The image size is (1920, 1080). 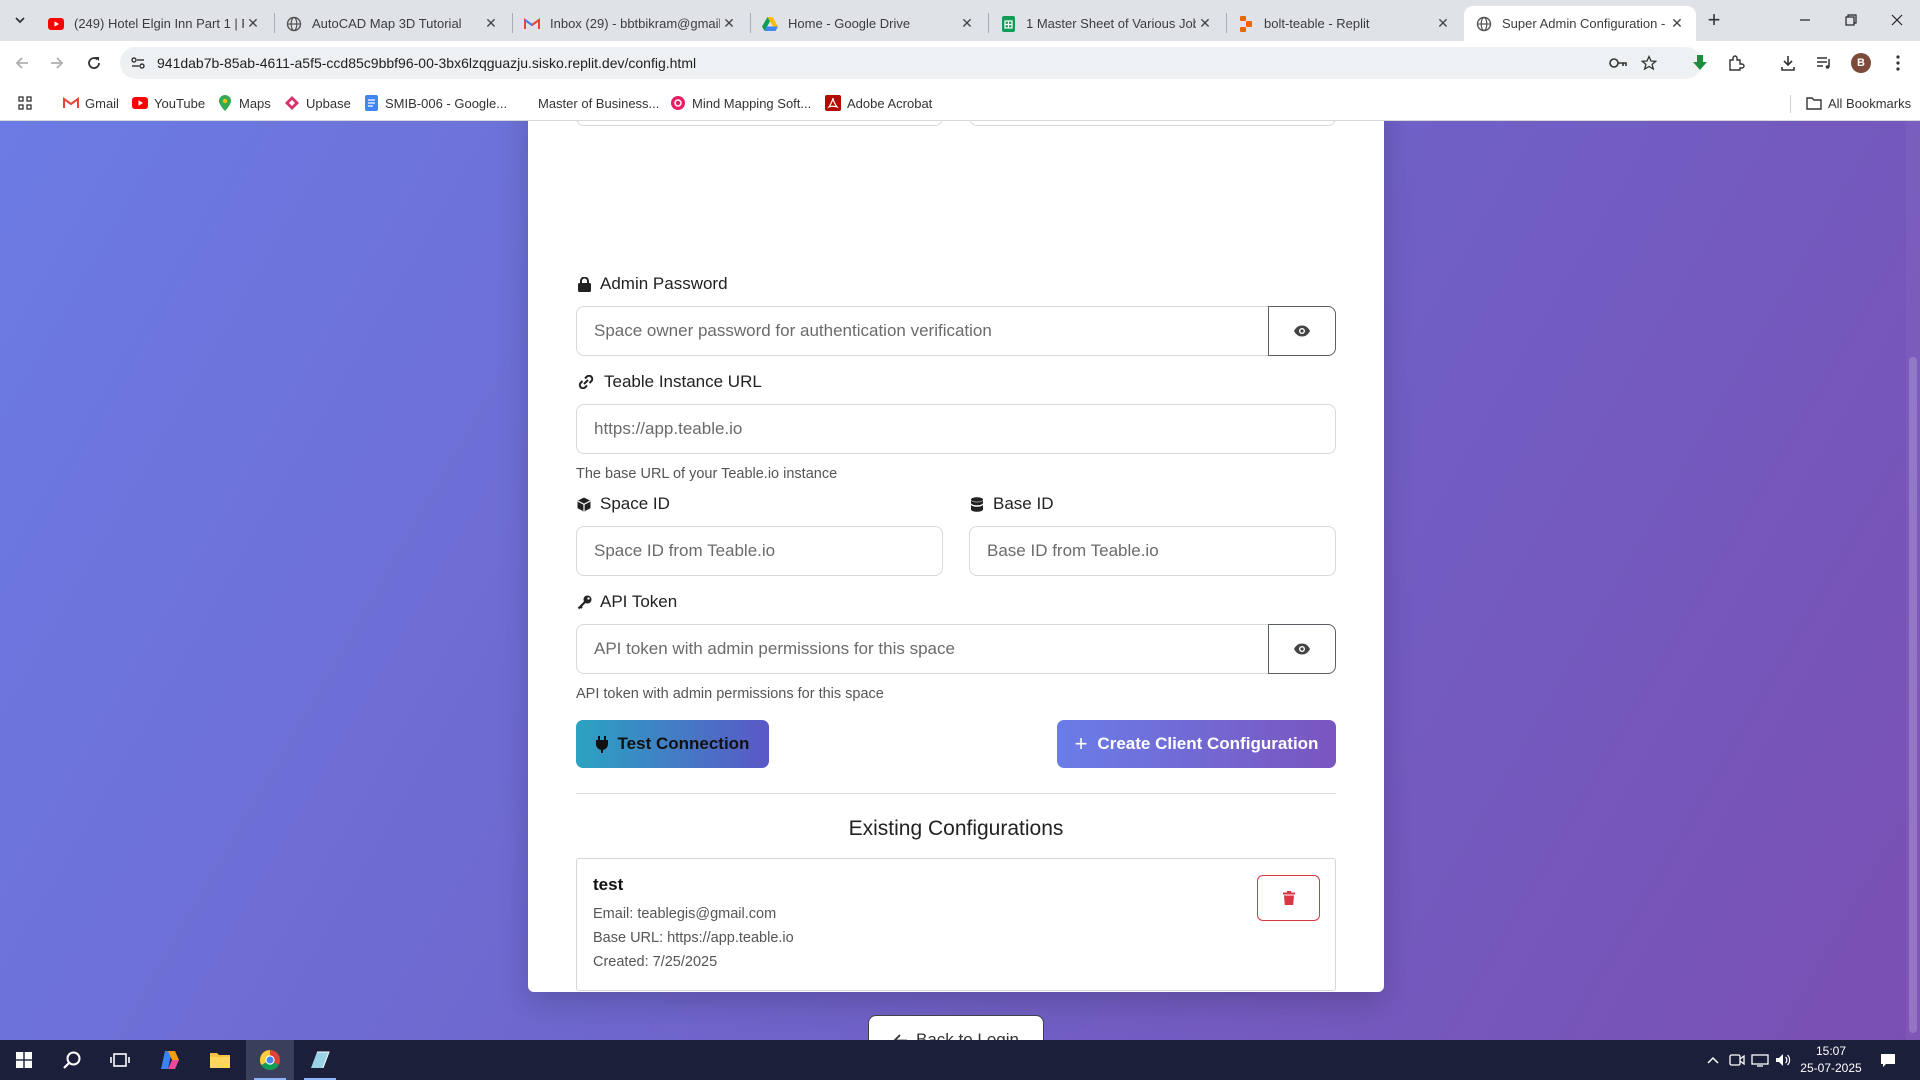 What do you see at coordinates (693, 938) in the screenshot?
I see `config-base-url: Base URL: https://app.teable.io` at bounding box center [693, 938].